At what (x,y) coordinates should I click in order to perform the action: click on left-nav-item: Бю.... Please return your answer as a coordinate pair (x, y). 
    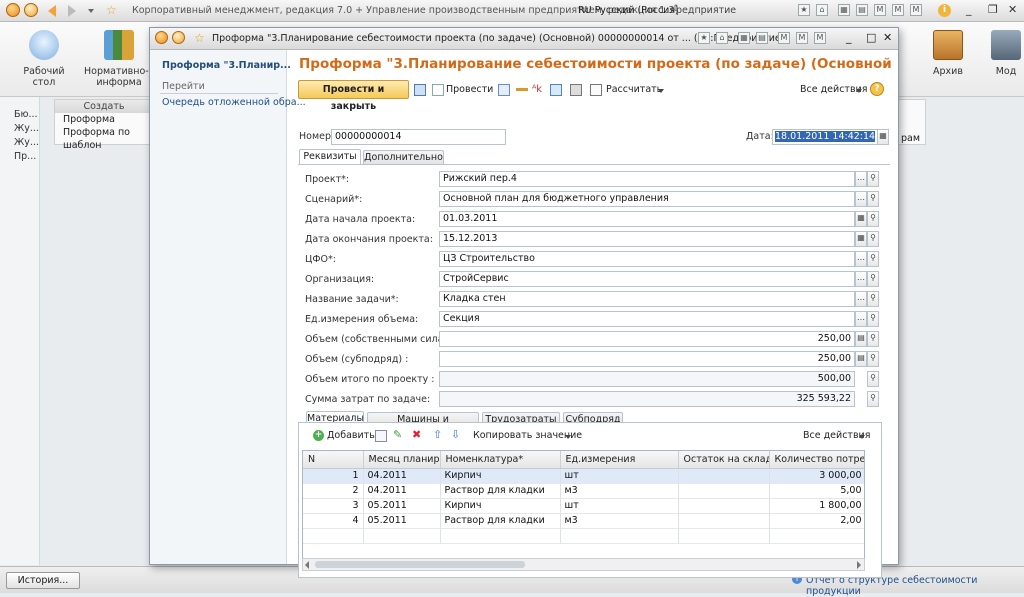
    Looking at the image, I should click on (26, 114).